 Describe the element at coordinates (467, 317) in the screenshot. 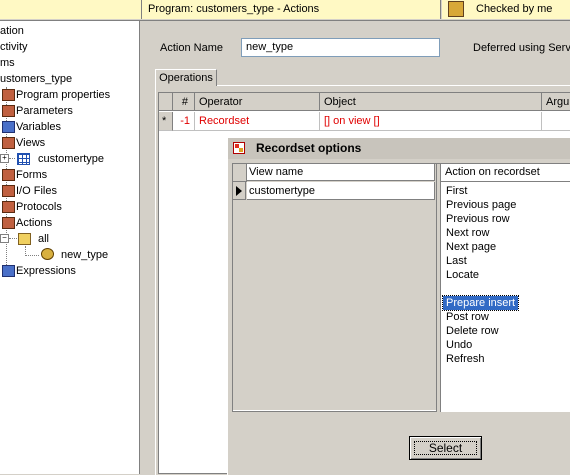

I see `action-post-row: Post row` at that location.